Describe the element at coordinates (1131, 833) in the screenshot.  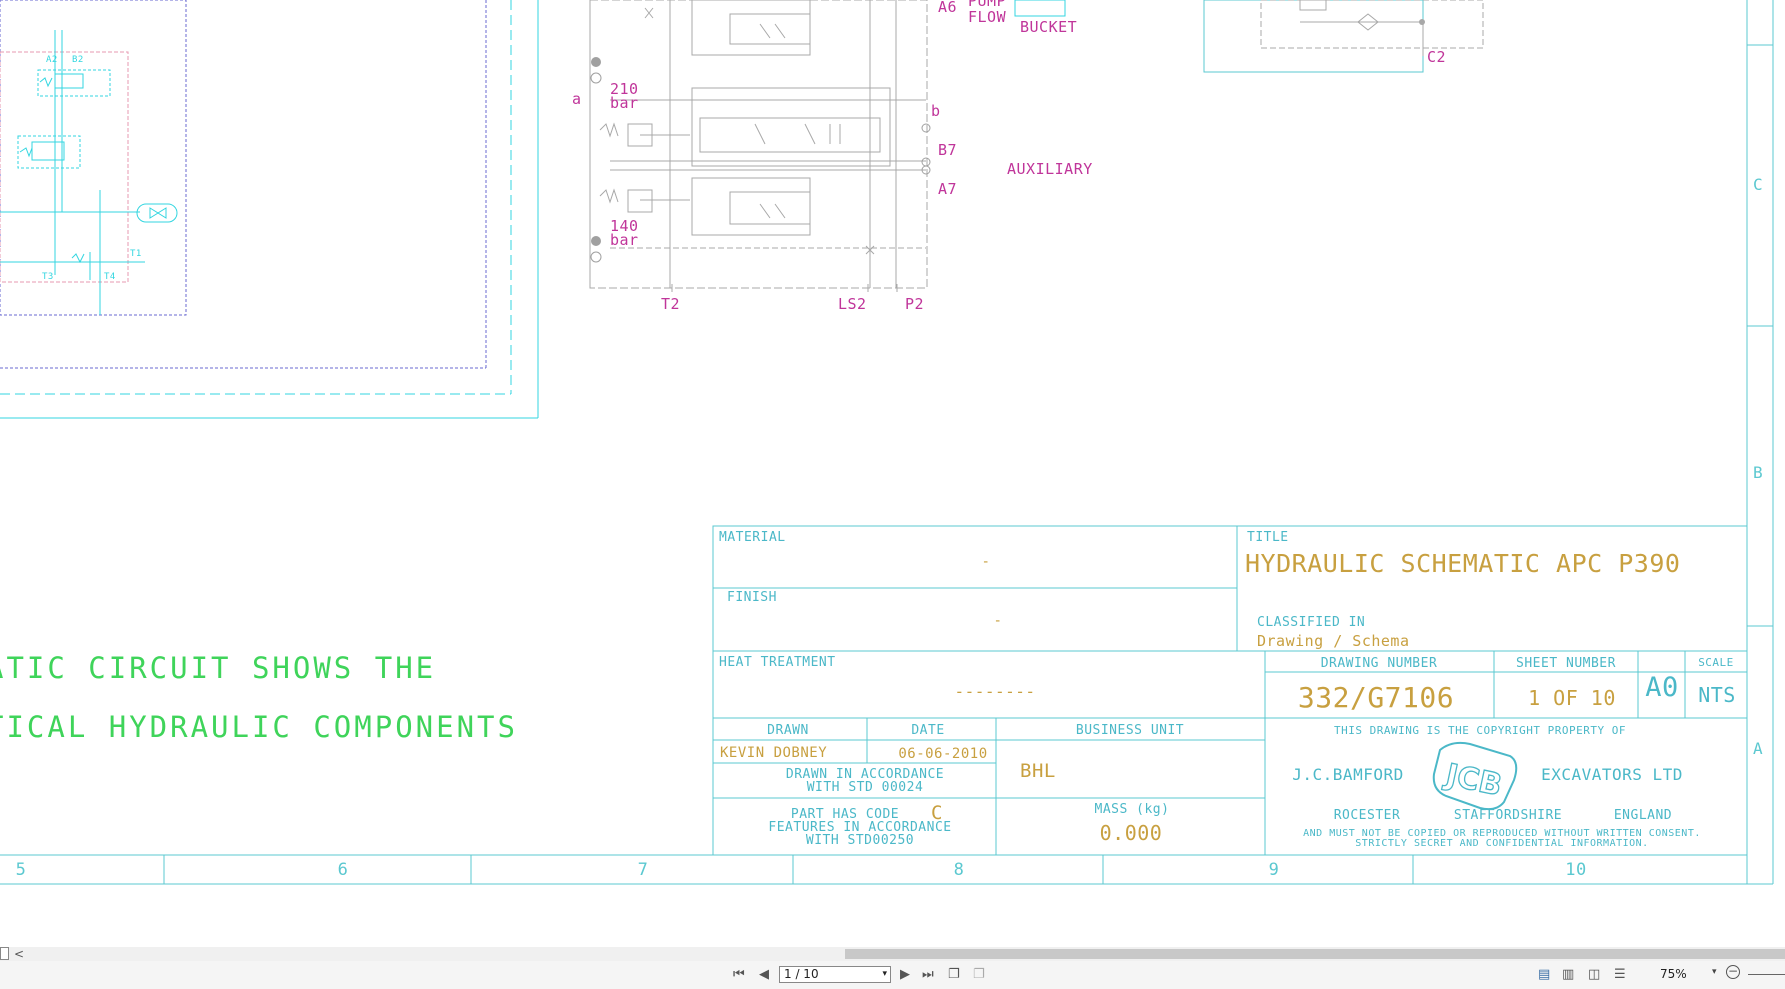
I see `mass-value: 0.000` at that location.